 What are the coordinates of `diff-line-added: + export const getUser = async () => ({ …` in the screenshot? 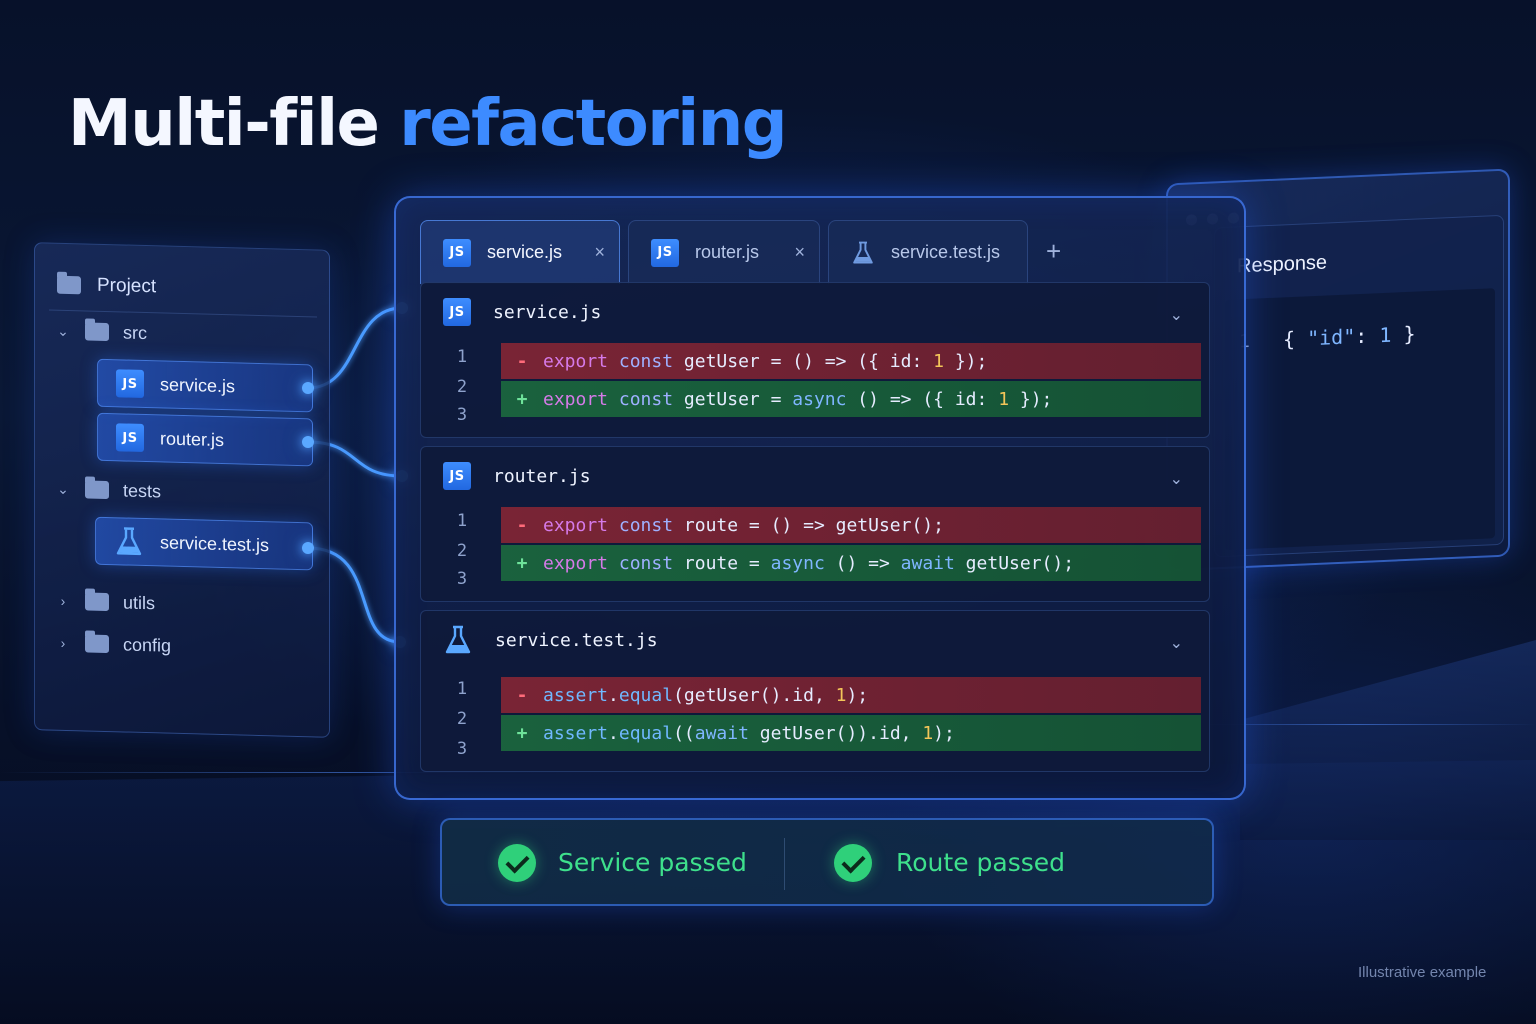 It's located at (851, 399).